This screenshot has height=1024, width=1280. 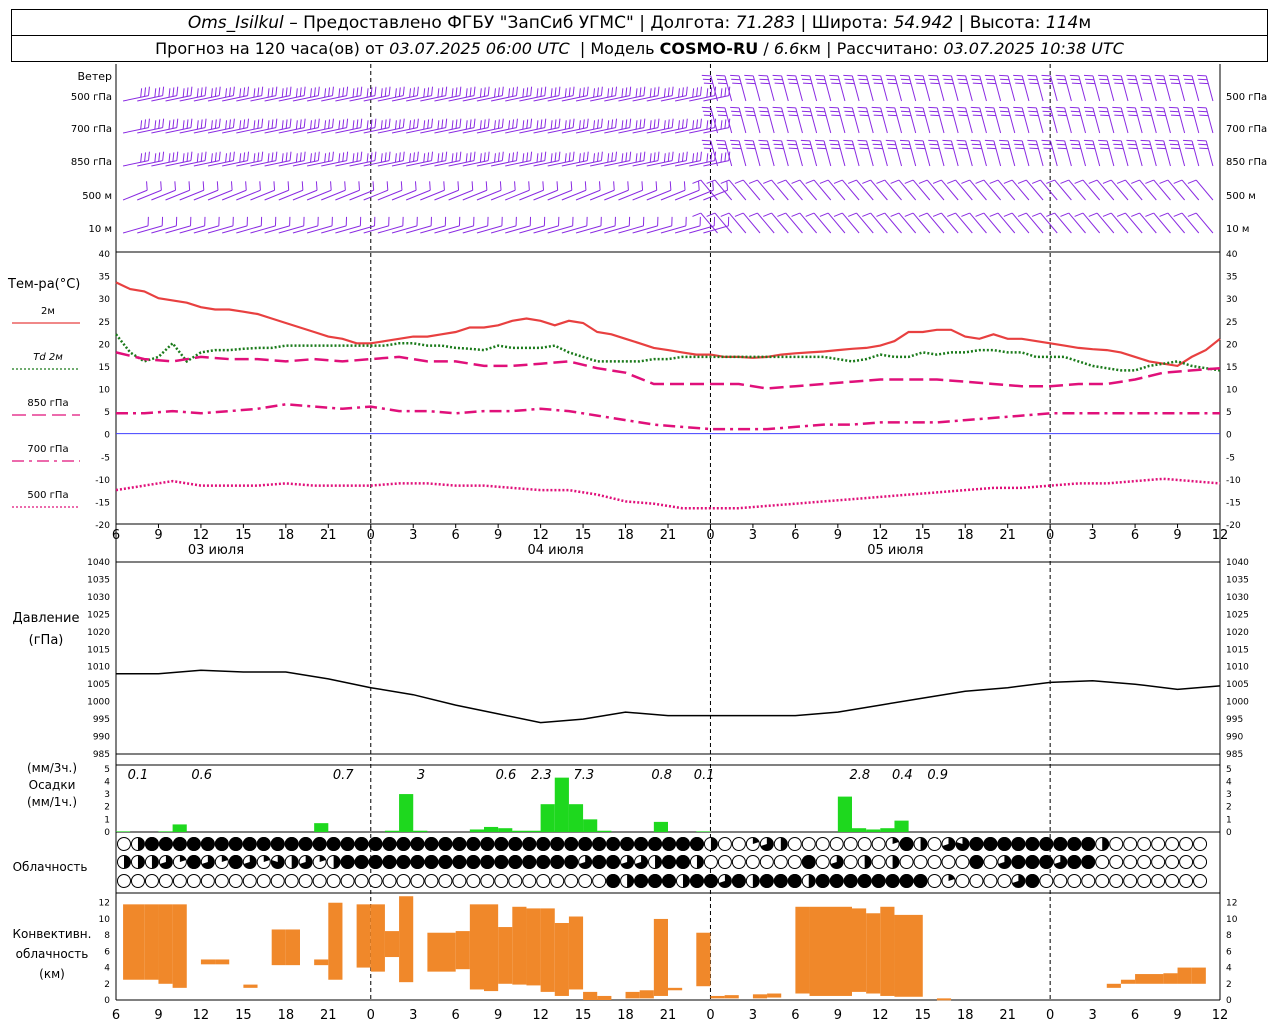 What do you see at coordinates (105, 345) in the screenshot?
I see `temp-axis-label: 20` at bounding box center [105, 345].